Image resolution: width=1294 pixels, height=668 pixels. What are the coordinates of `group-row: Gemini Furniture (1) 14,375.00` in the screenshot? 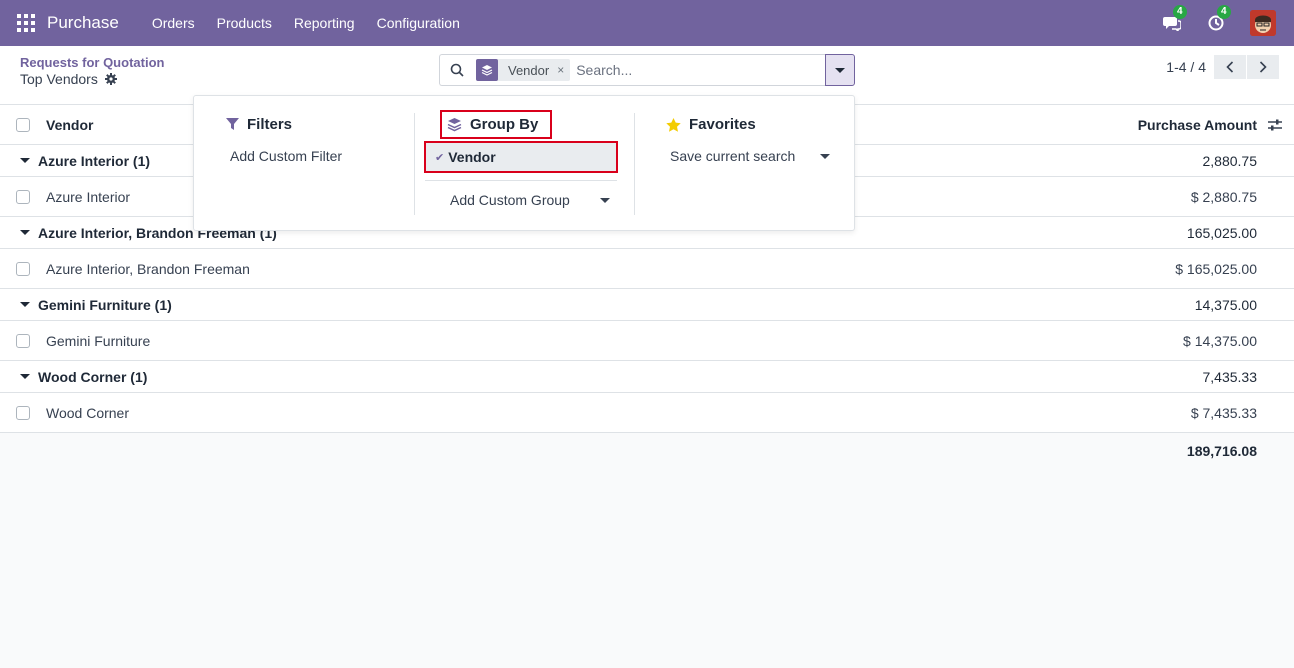 It's located at (647, 305).